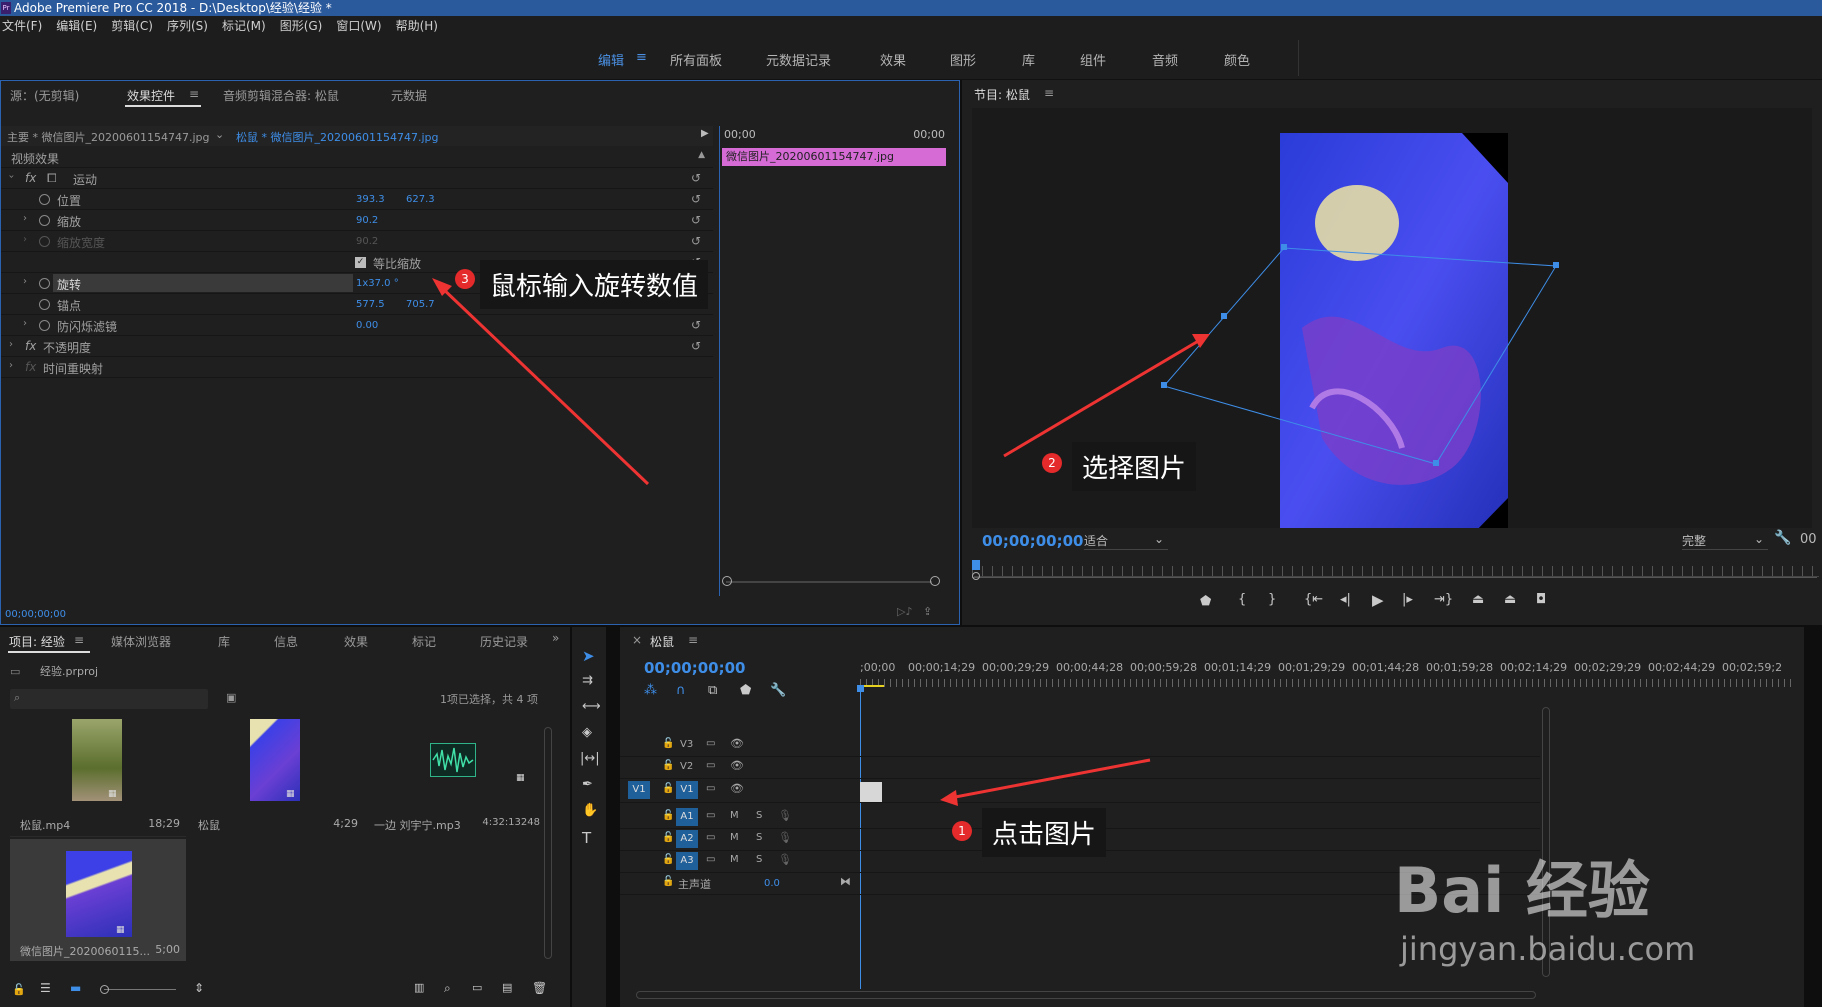 The width and height of the screenshot is (1822, 1007). What do you see at coordinates (544, 385) in the screenshot?
I see `arrow-3-line` at bounding box center [544, 385].